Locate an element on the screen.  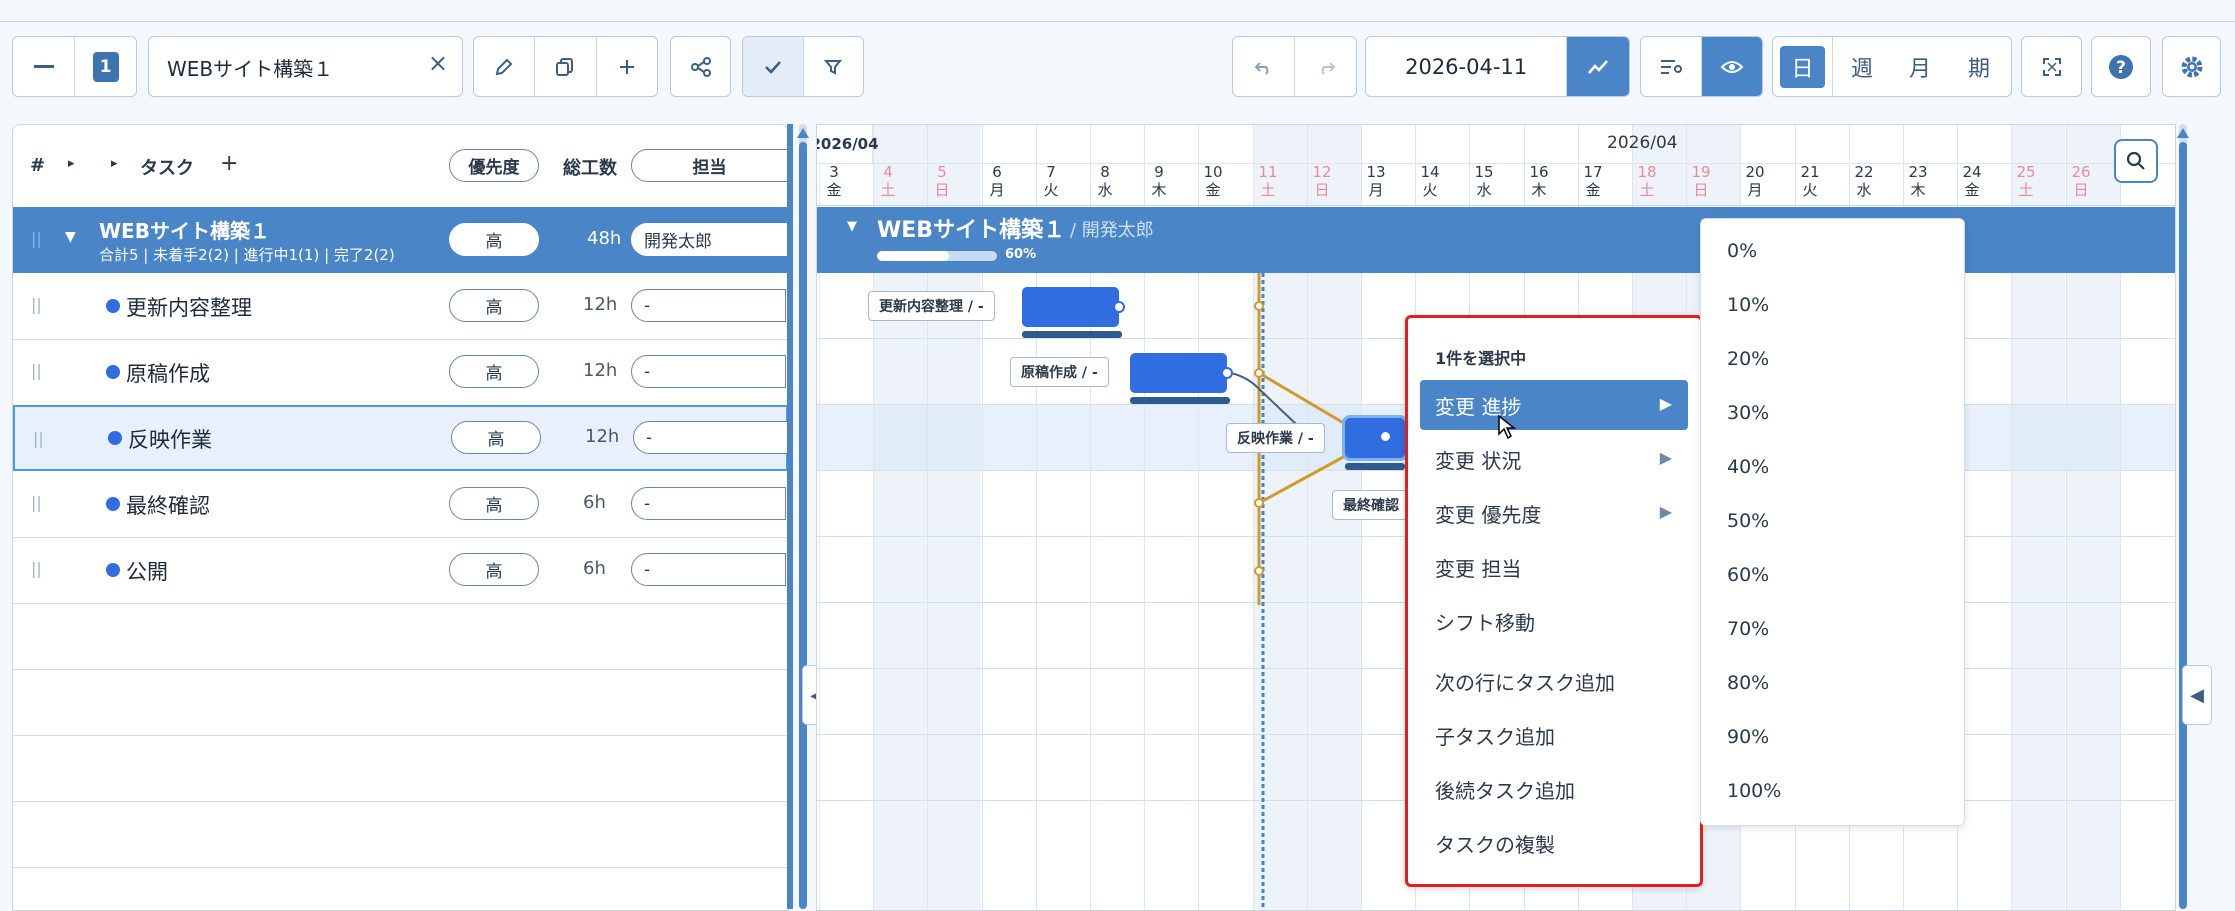
task-hours: 12h is located at coordinates (600, 304).